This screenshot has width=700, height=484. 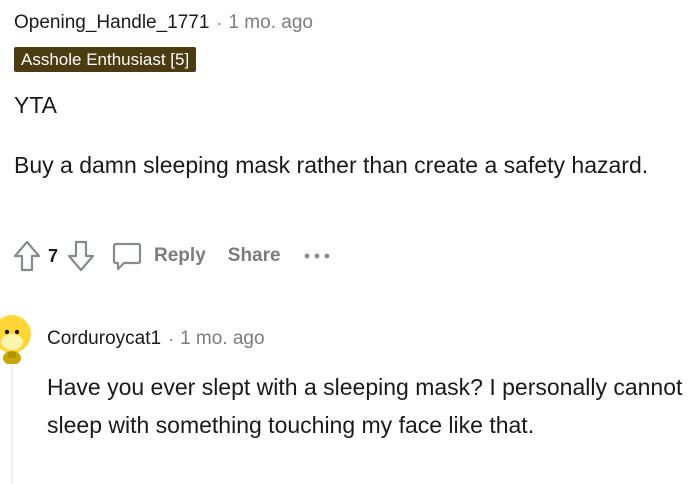 I want to click on more-options-button, so click(x=317, y=256).